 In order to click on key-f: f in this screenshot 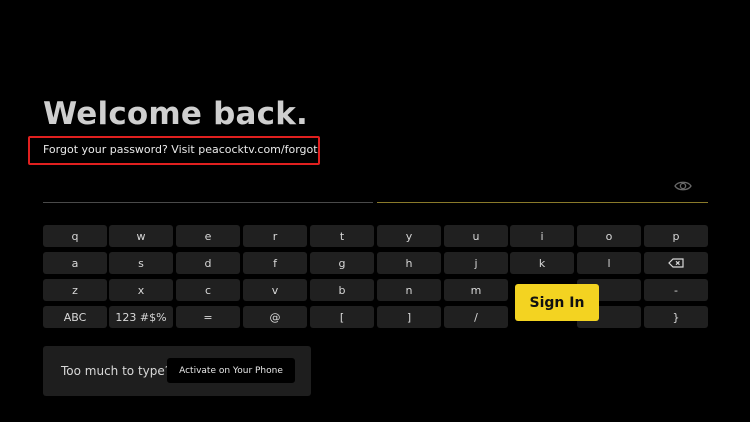, I will do `click(275, 263)`.